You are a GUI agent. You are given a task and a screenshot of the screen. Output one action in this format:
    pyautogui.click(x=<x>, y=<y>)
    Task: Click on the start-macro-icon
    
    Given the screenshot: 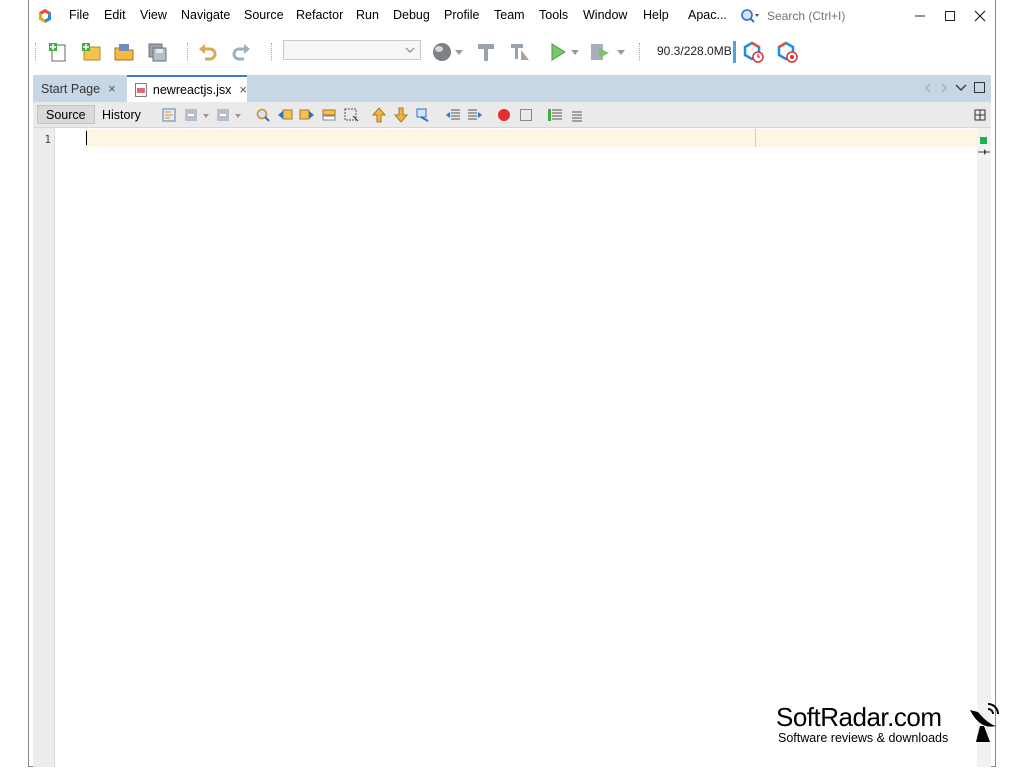 What is the action you would take?
    pyautogui.click(x=504, y=115)
    